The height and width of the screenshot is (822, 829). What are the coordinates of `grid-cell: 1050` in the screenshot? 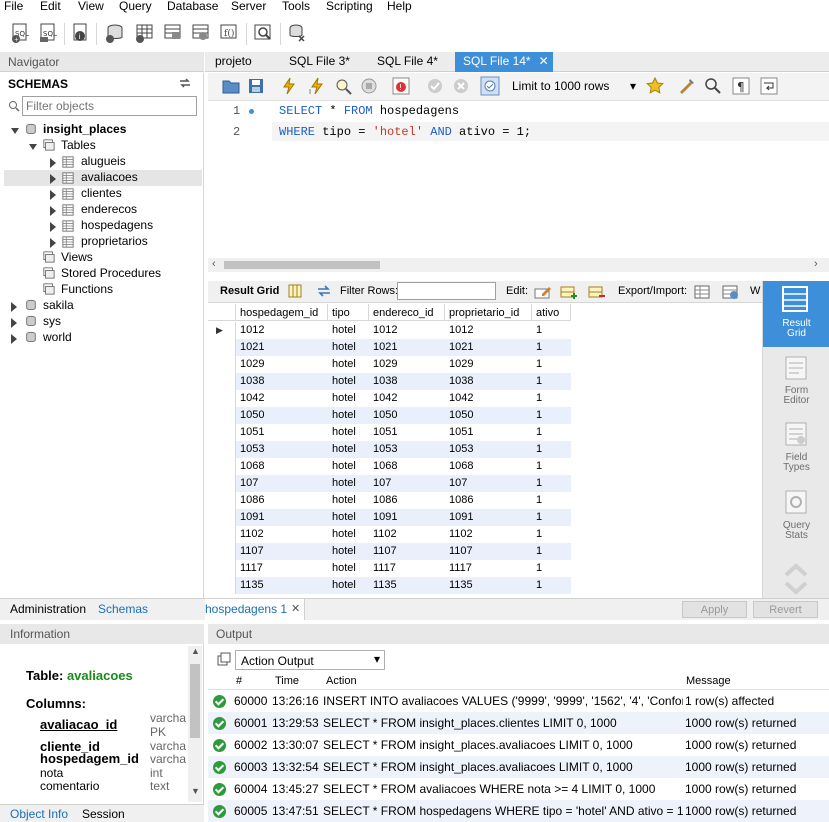 It's located at (407, 415).